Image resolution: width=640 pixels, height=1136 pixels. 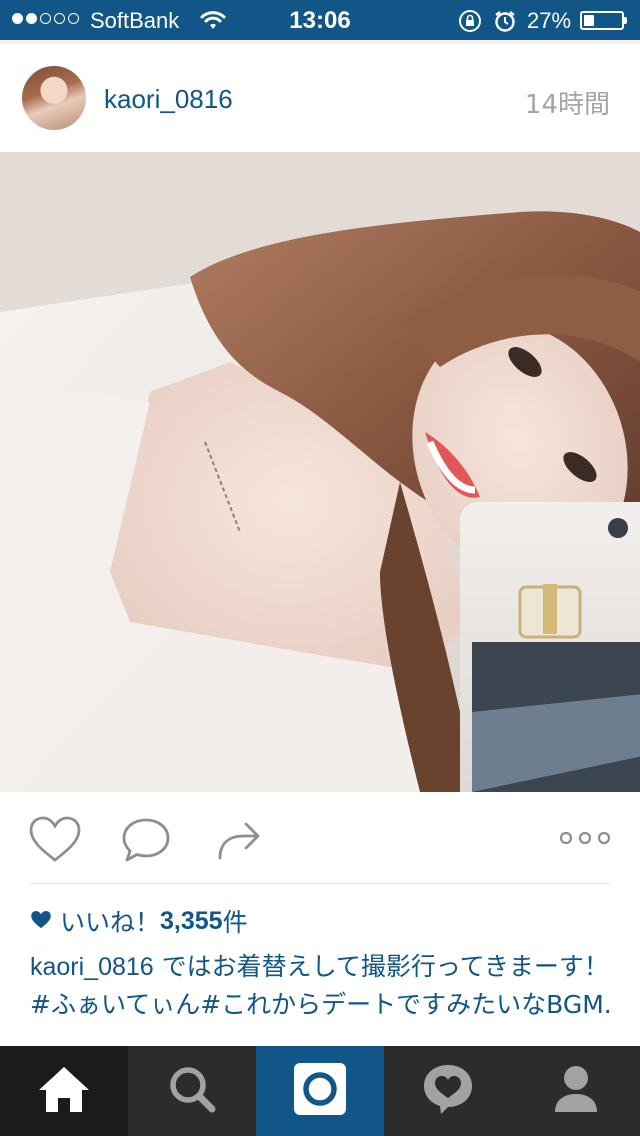 I want to click on post-timestamp: 14時間, so click(x=567, y=105).